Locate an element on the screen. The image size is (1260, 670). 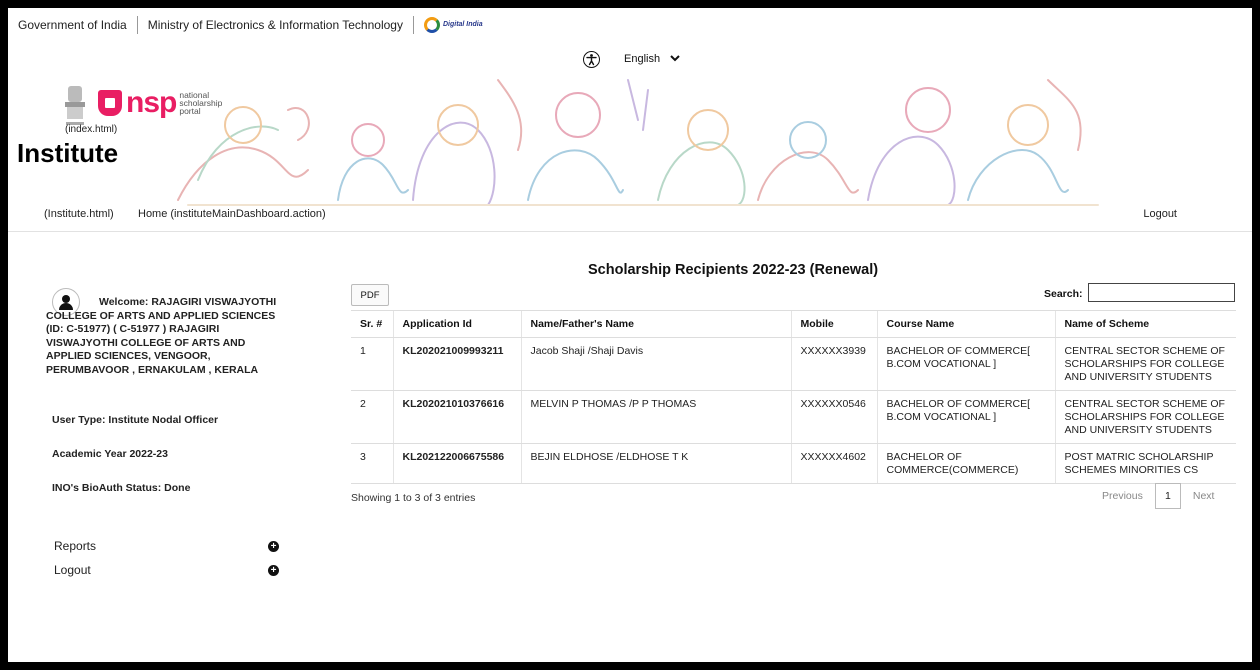
nsp-line3: portal is located at coordinates (190, 111).